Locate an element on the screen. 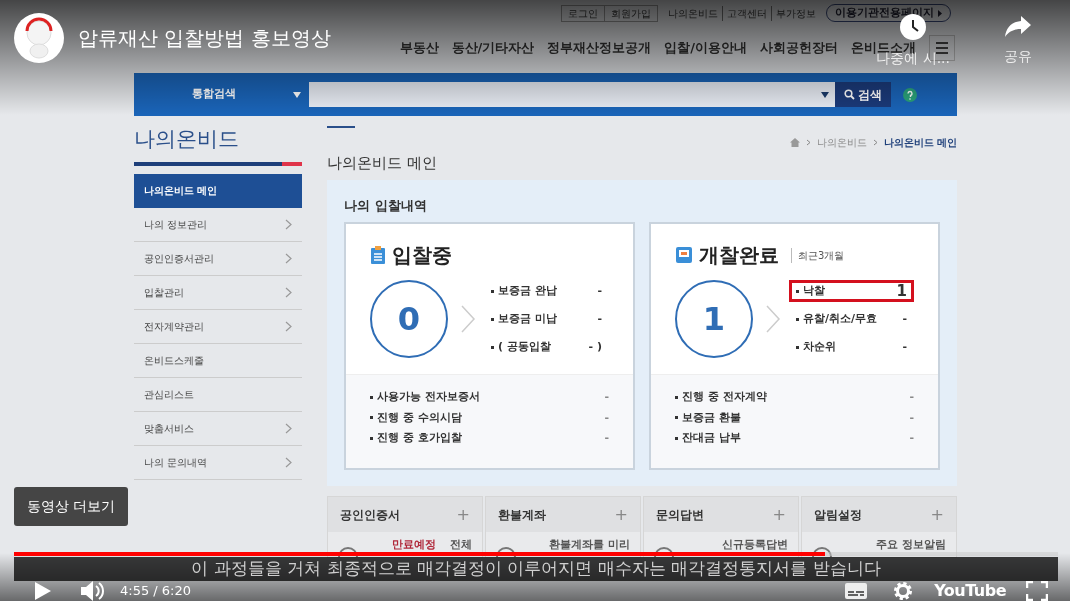 The height and width of the screenshot is (601, 1070). info-link: 나의온비드 is located at coordinates (693, 13).